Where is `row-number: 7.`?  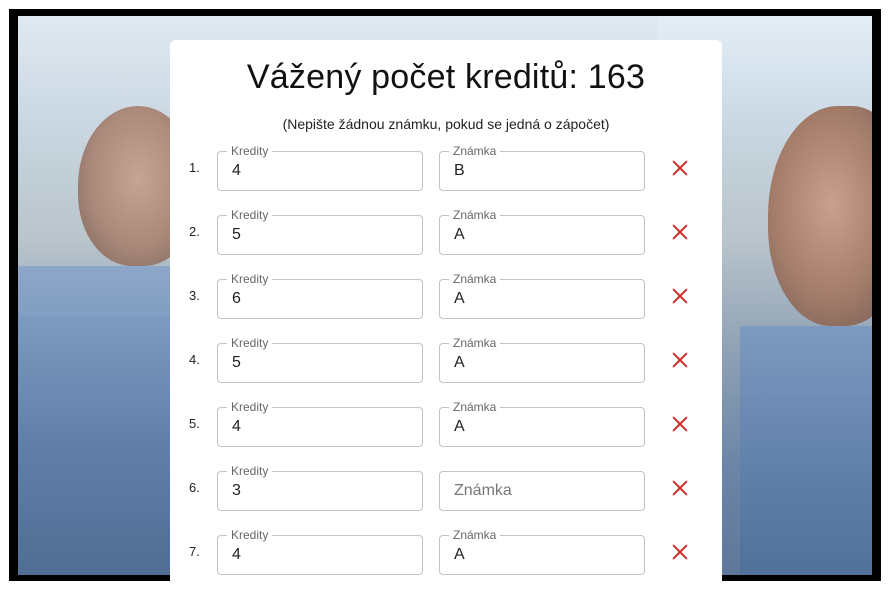
row-number: 7. is located at coordinates (194, 551).